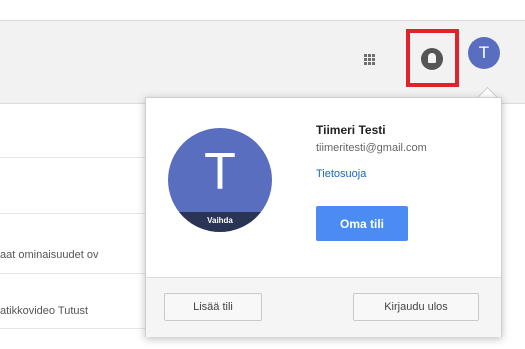  What do you see at coordinates (220, 222) in the screenshot?
I see `change-photo-label: Vaihda` at bounding box center [220, 222].